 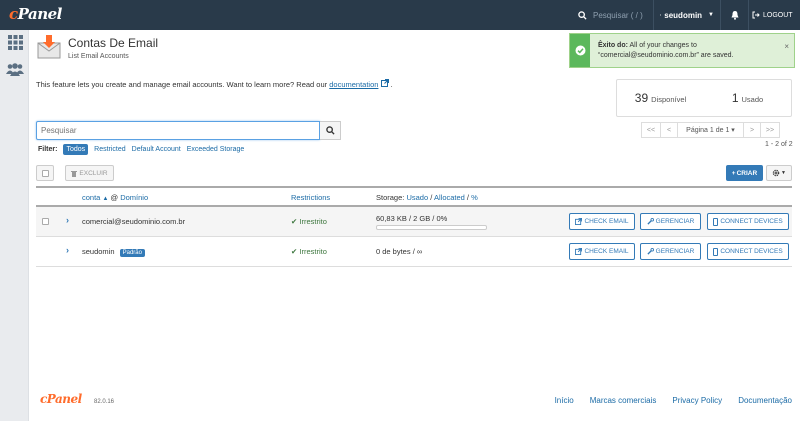 What do you see at coordinates (76, 149) in the screenshot?
I see `filter-all: Todos` at bounding box center [76, 149].